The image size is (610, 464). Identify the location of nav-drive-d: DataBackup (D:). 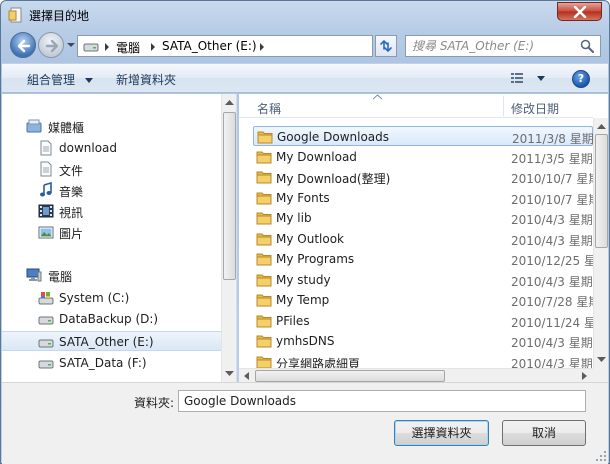
(112, 319).